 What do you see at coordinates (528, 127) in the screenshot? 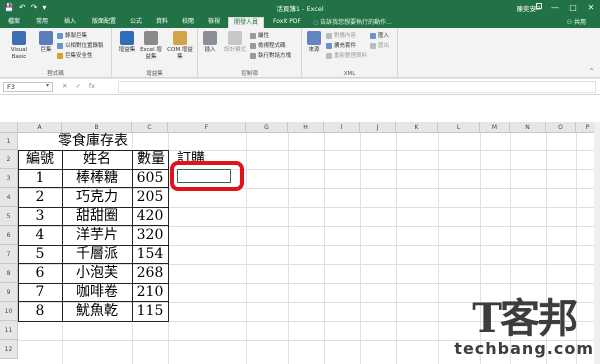
I see `column-header: N` at bounding box center [528, 127].